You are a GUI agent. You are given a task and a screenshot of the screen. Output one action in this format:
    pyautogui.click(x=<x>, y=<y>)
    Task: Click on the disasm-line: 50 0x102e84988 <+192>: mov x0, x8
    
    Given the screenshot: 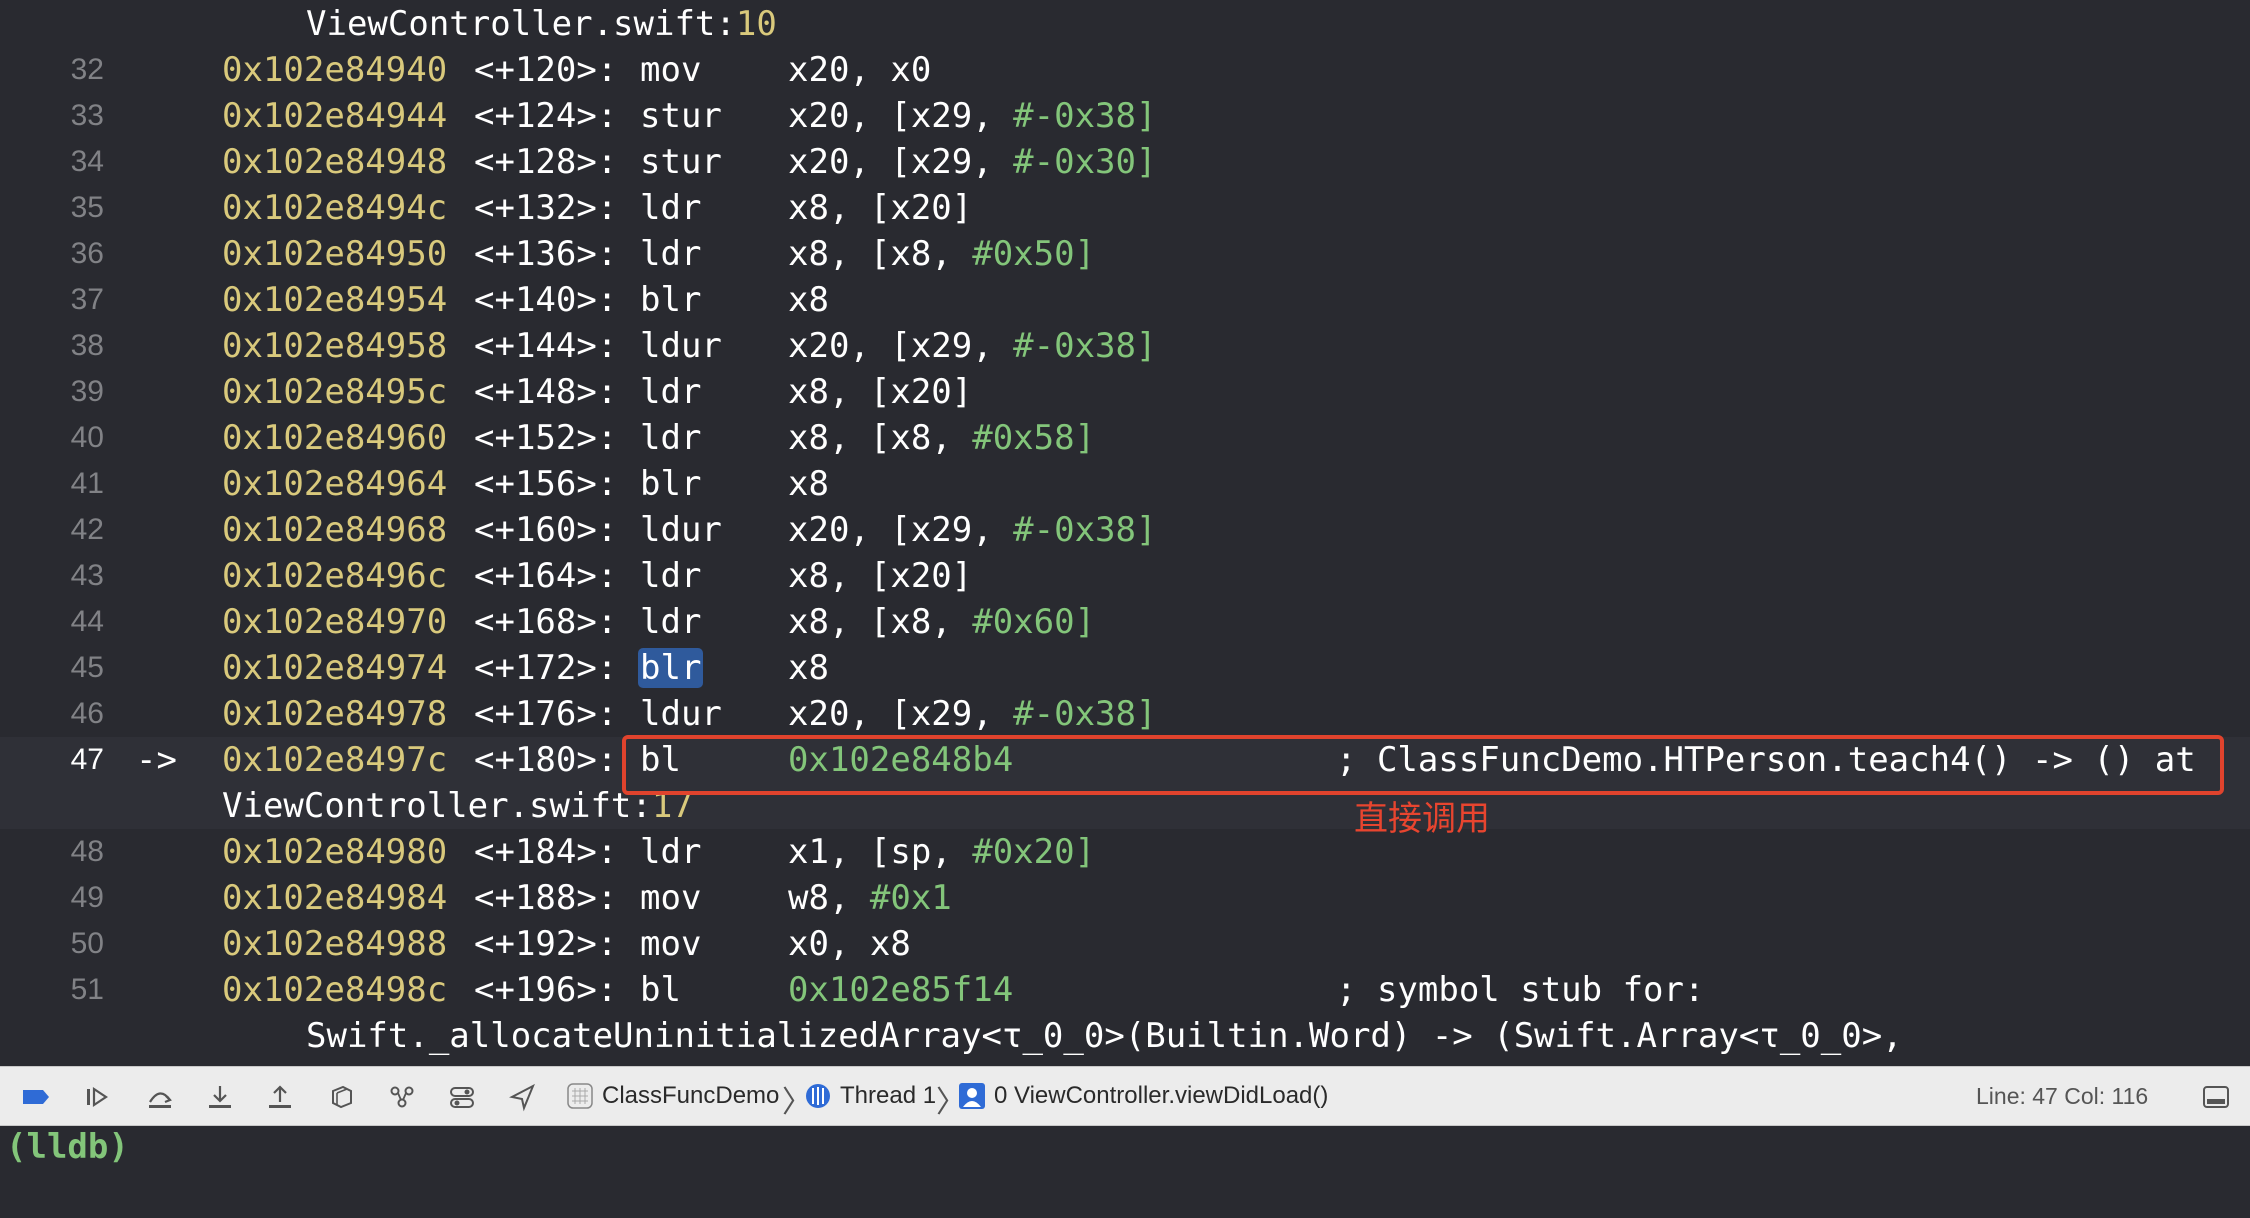 What is the action you would take?
    pyautogui.click(x=1125, y=944)
    